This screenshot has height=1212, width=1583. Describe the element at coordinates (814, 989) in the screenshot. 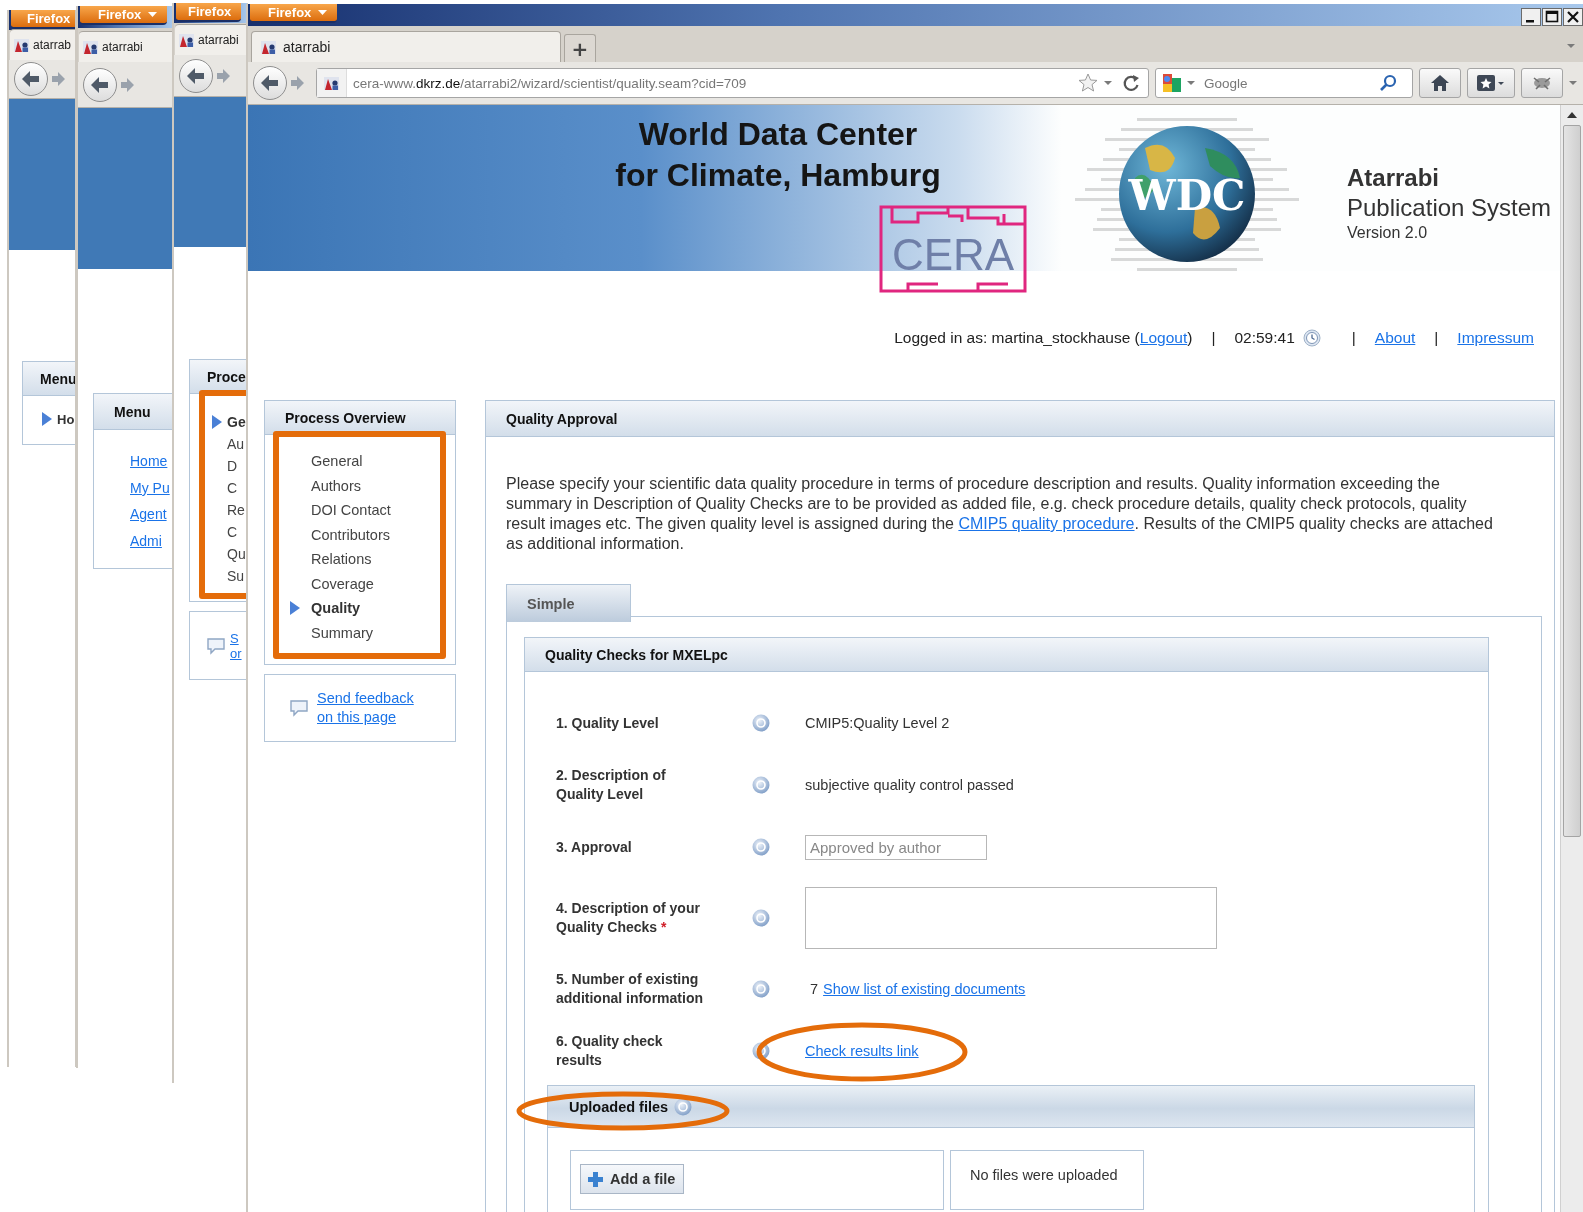

I see `count-text: 7` at that location.